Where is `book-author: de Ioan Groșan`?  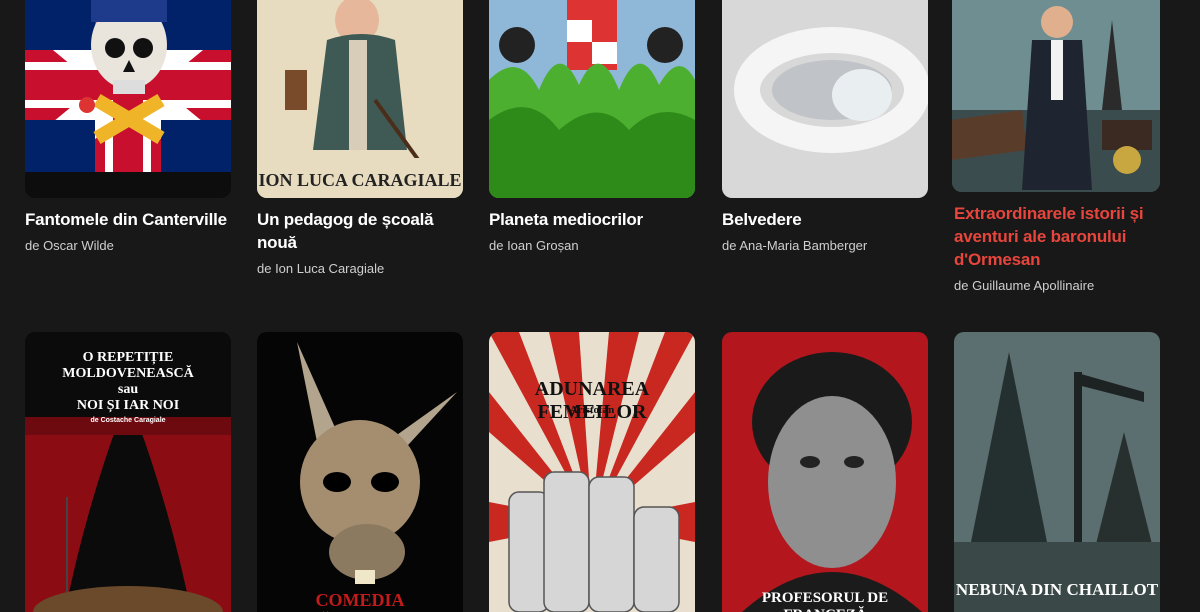
book-author: de Ioan Groșan is located at coordinates (534, 245).